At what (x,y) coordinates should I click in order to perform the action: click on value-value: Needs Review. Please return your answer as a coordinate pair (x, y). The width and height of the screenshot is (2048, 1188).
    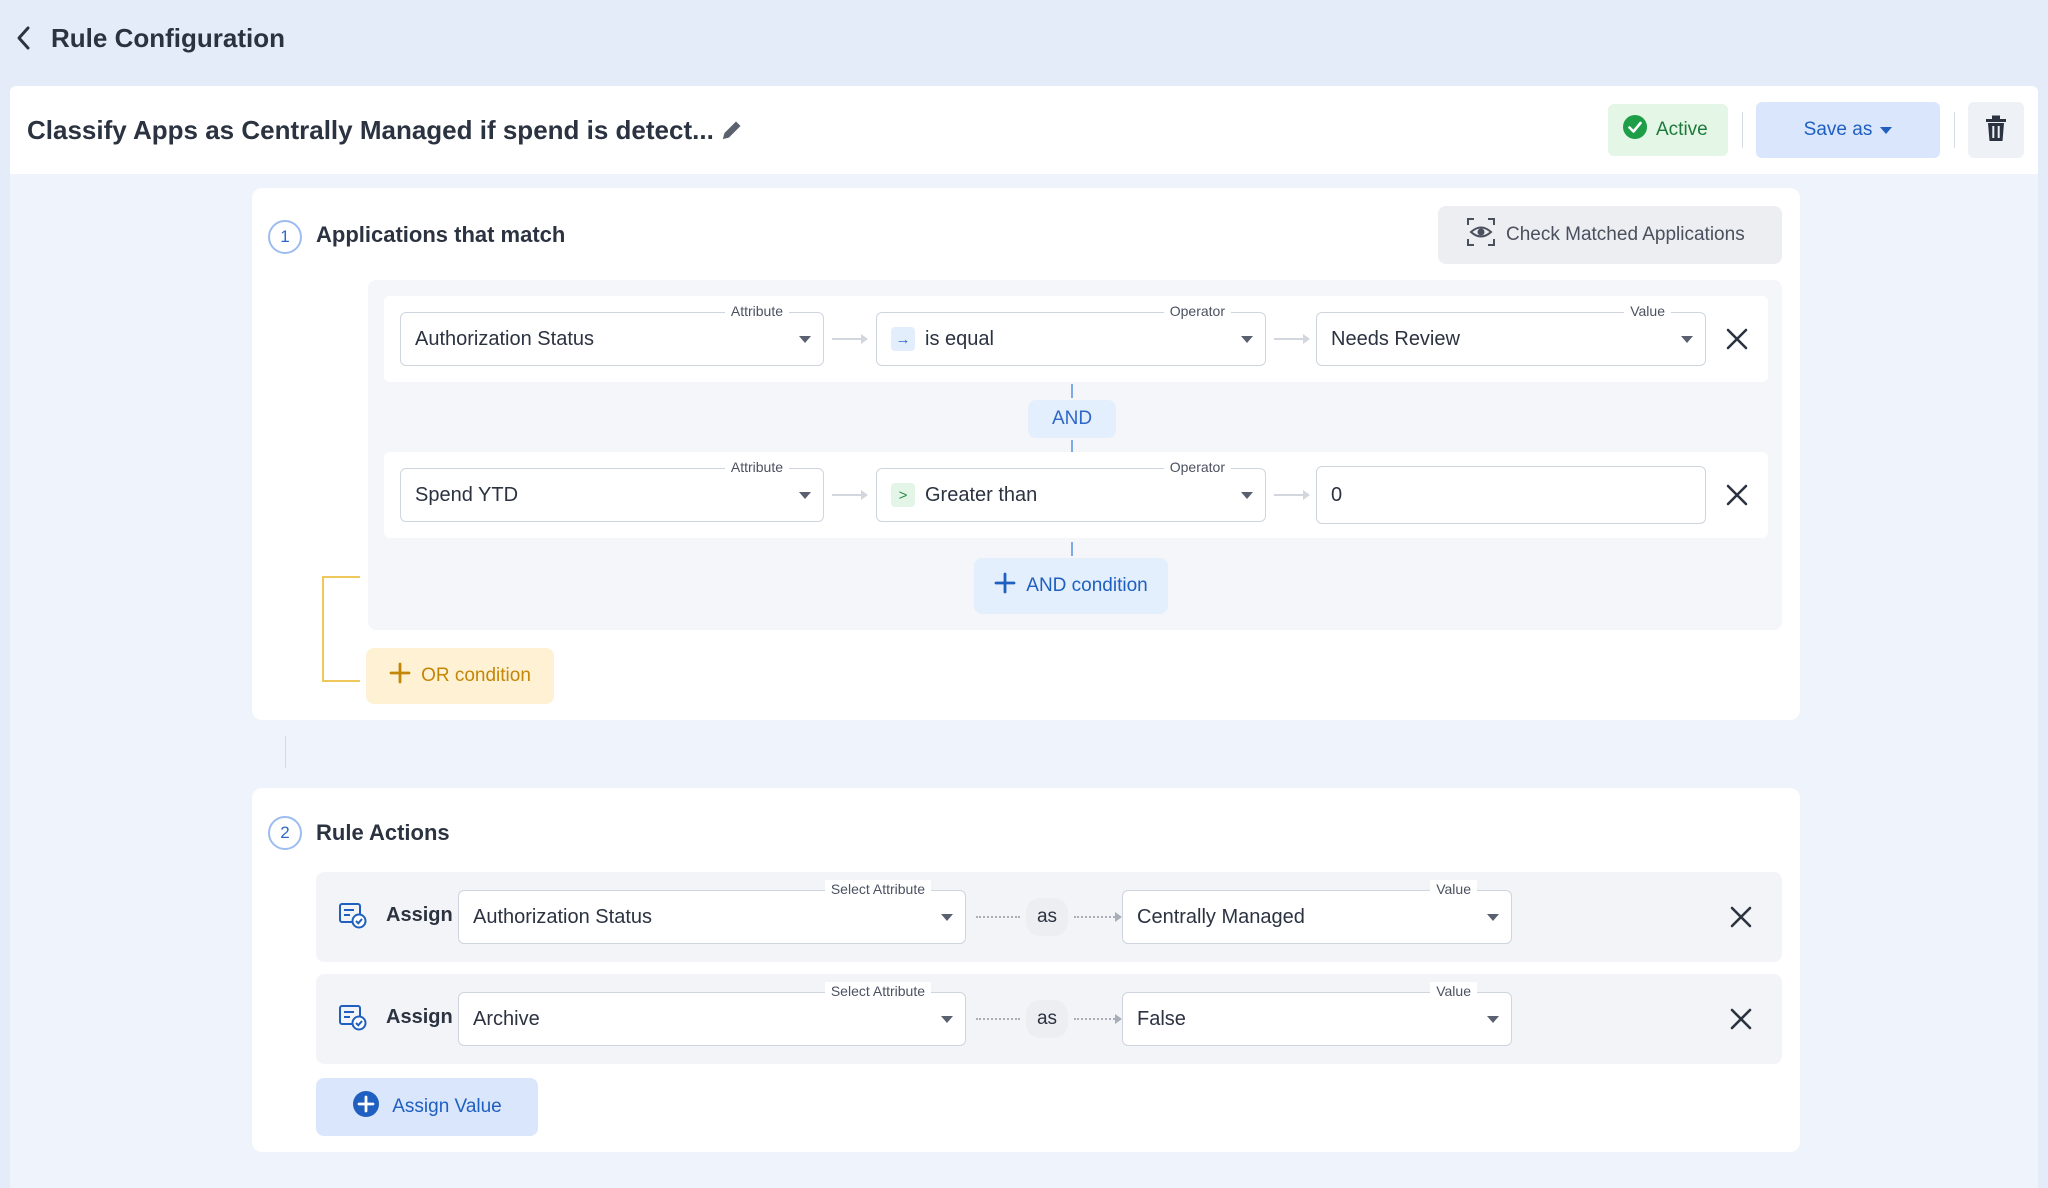
    Looking at the image, I should click on (1395, 338).